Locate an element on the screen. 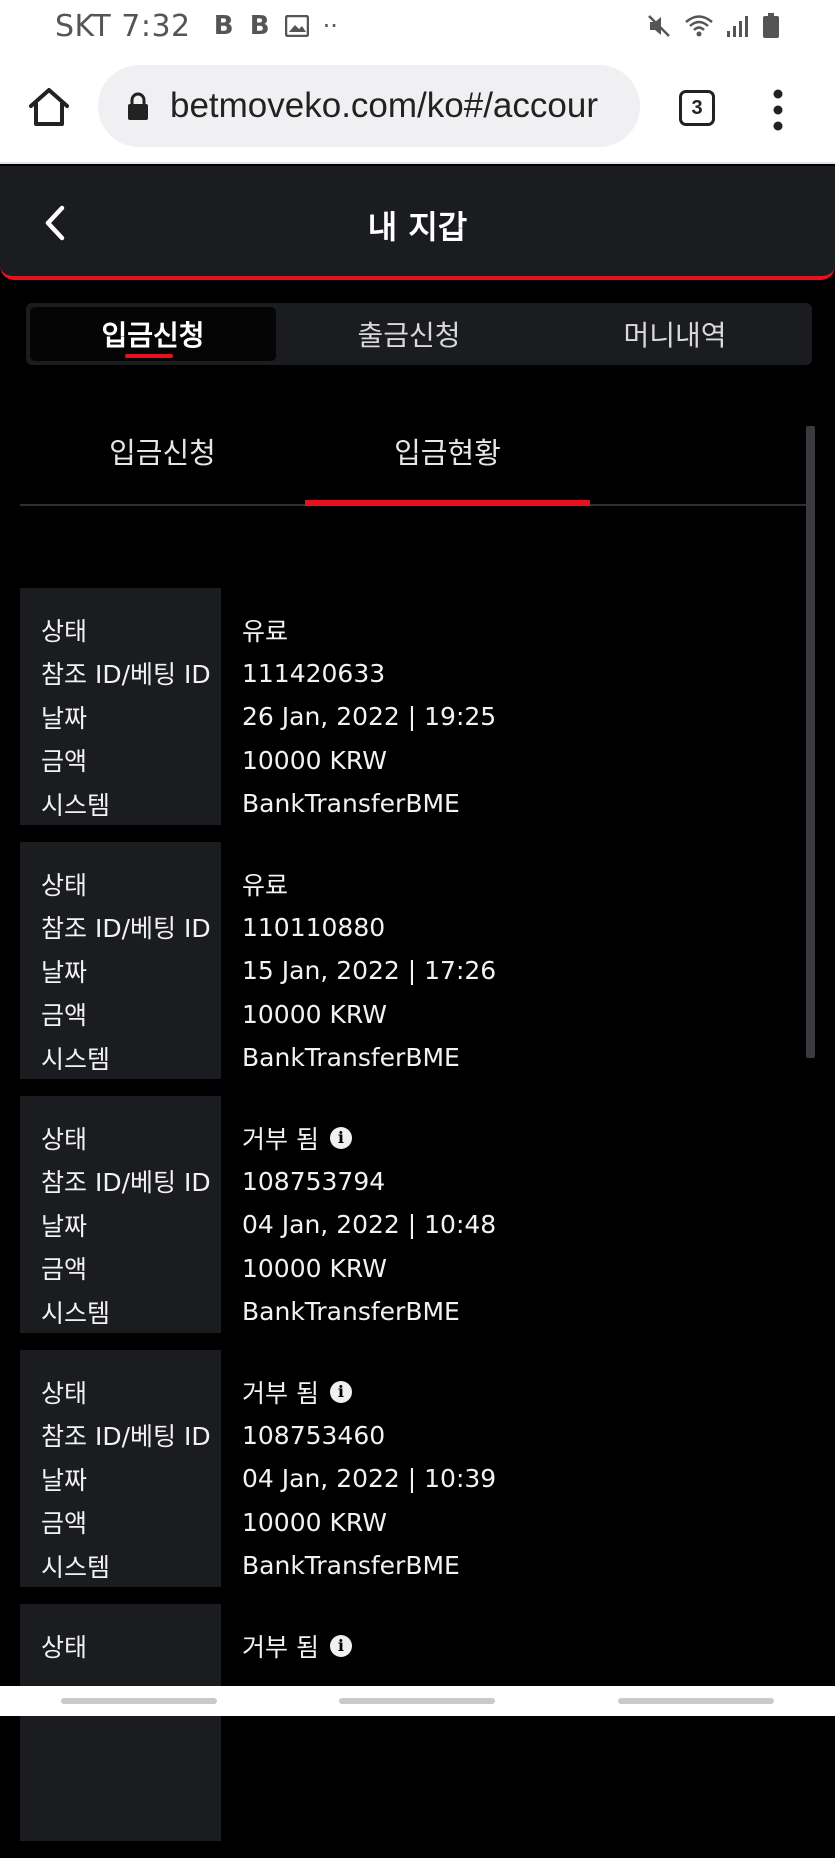  browser-toolbar: betmoveko.com/ko#/accour 3 is located at coordinates (417, 108).